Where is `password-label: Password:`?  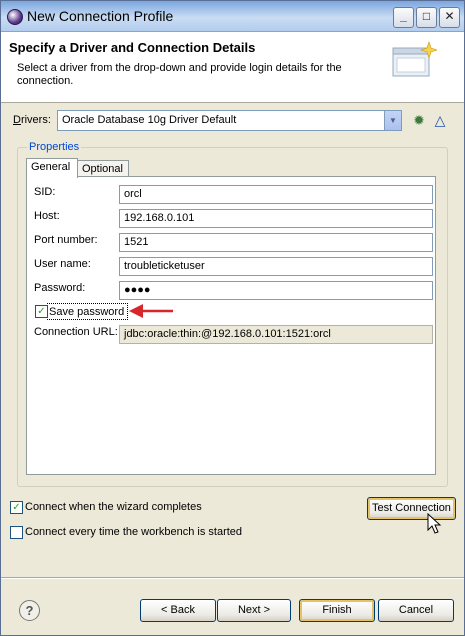 password-label: Password: is located at coordinates (60, 288).